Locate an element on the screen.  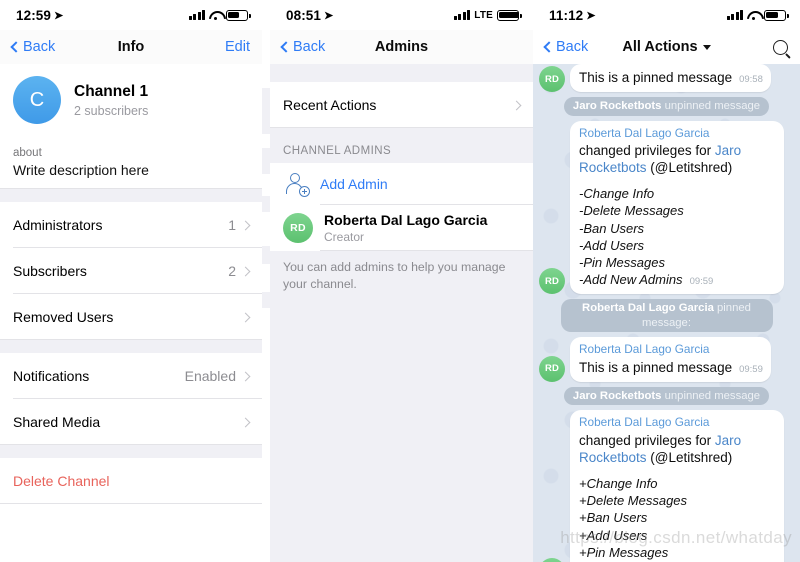
add-admin-button: Add Admin is located at coordinates (401, 184).